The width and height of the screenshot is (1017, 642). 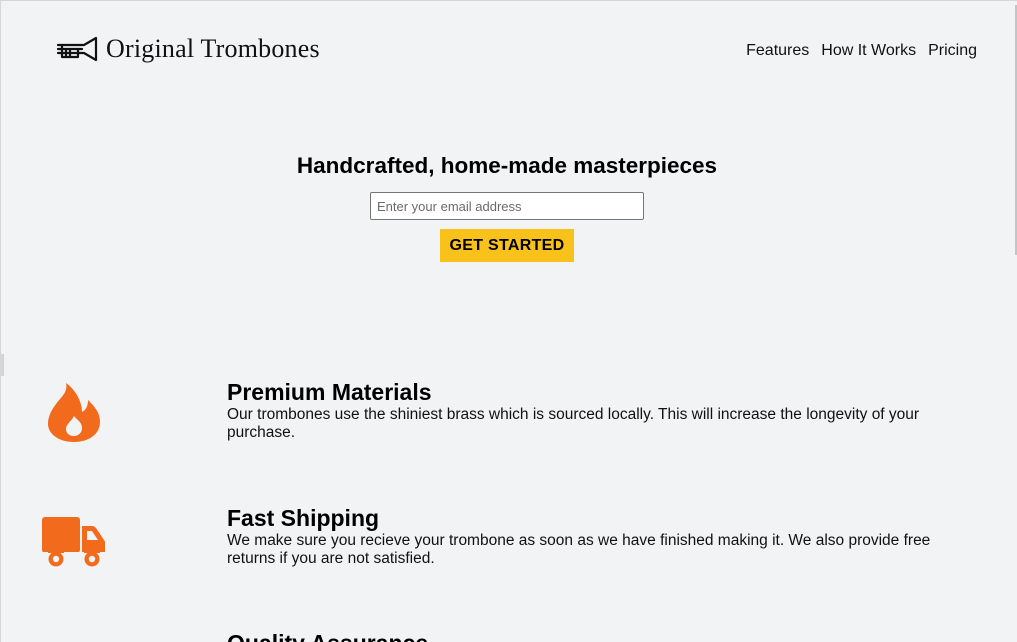 What do you see at coordinates (303, 518) in the screenshot?
I see `feature-title: Fast Shipping` at bounding box center [303, 518].